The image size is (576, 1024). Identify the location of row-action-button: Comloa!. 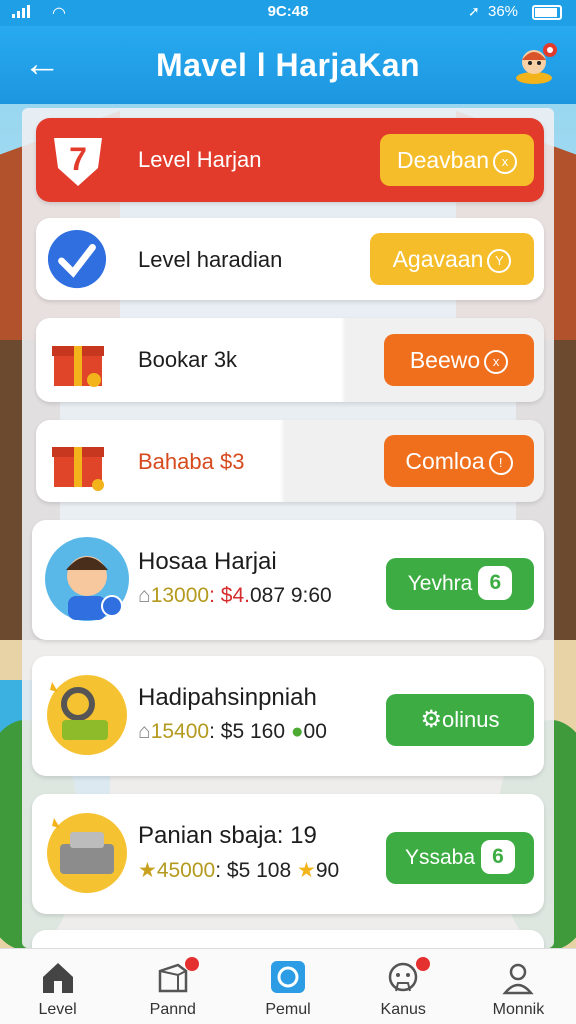
(459, 461).